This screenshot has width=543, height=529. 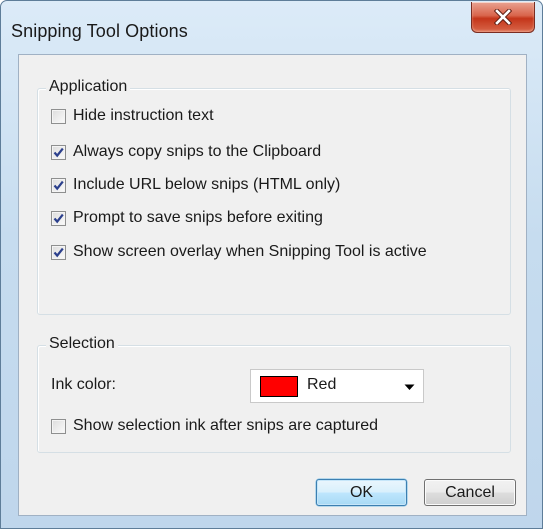 I want to click on include-url-checkbox, so click(x=58, y=185).